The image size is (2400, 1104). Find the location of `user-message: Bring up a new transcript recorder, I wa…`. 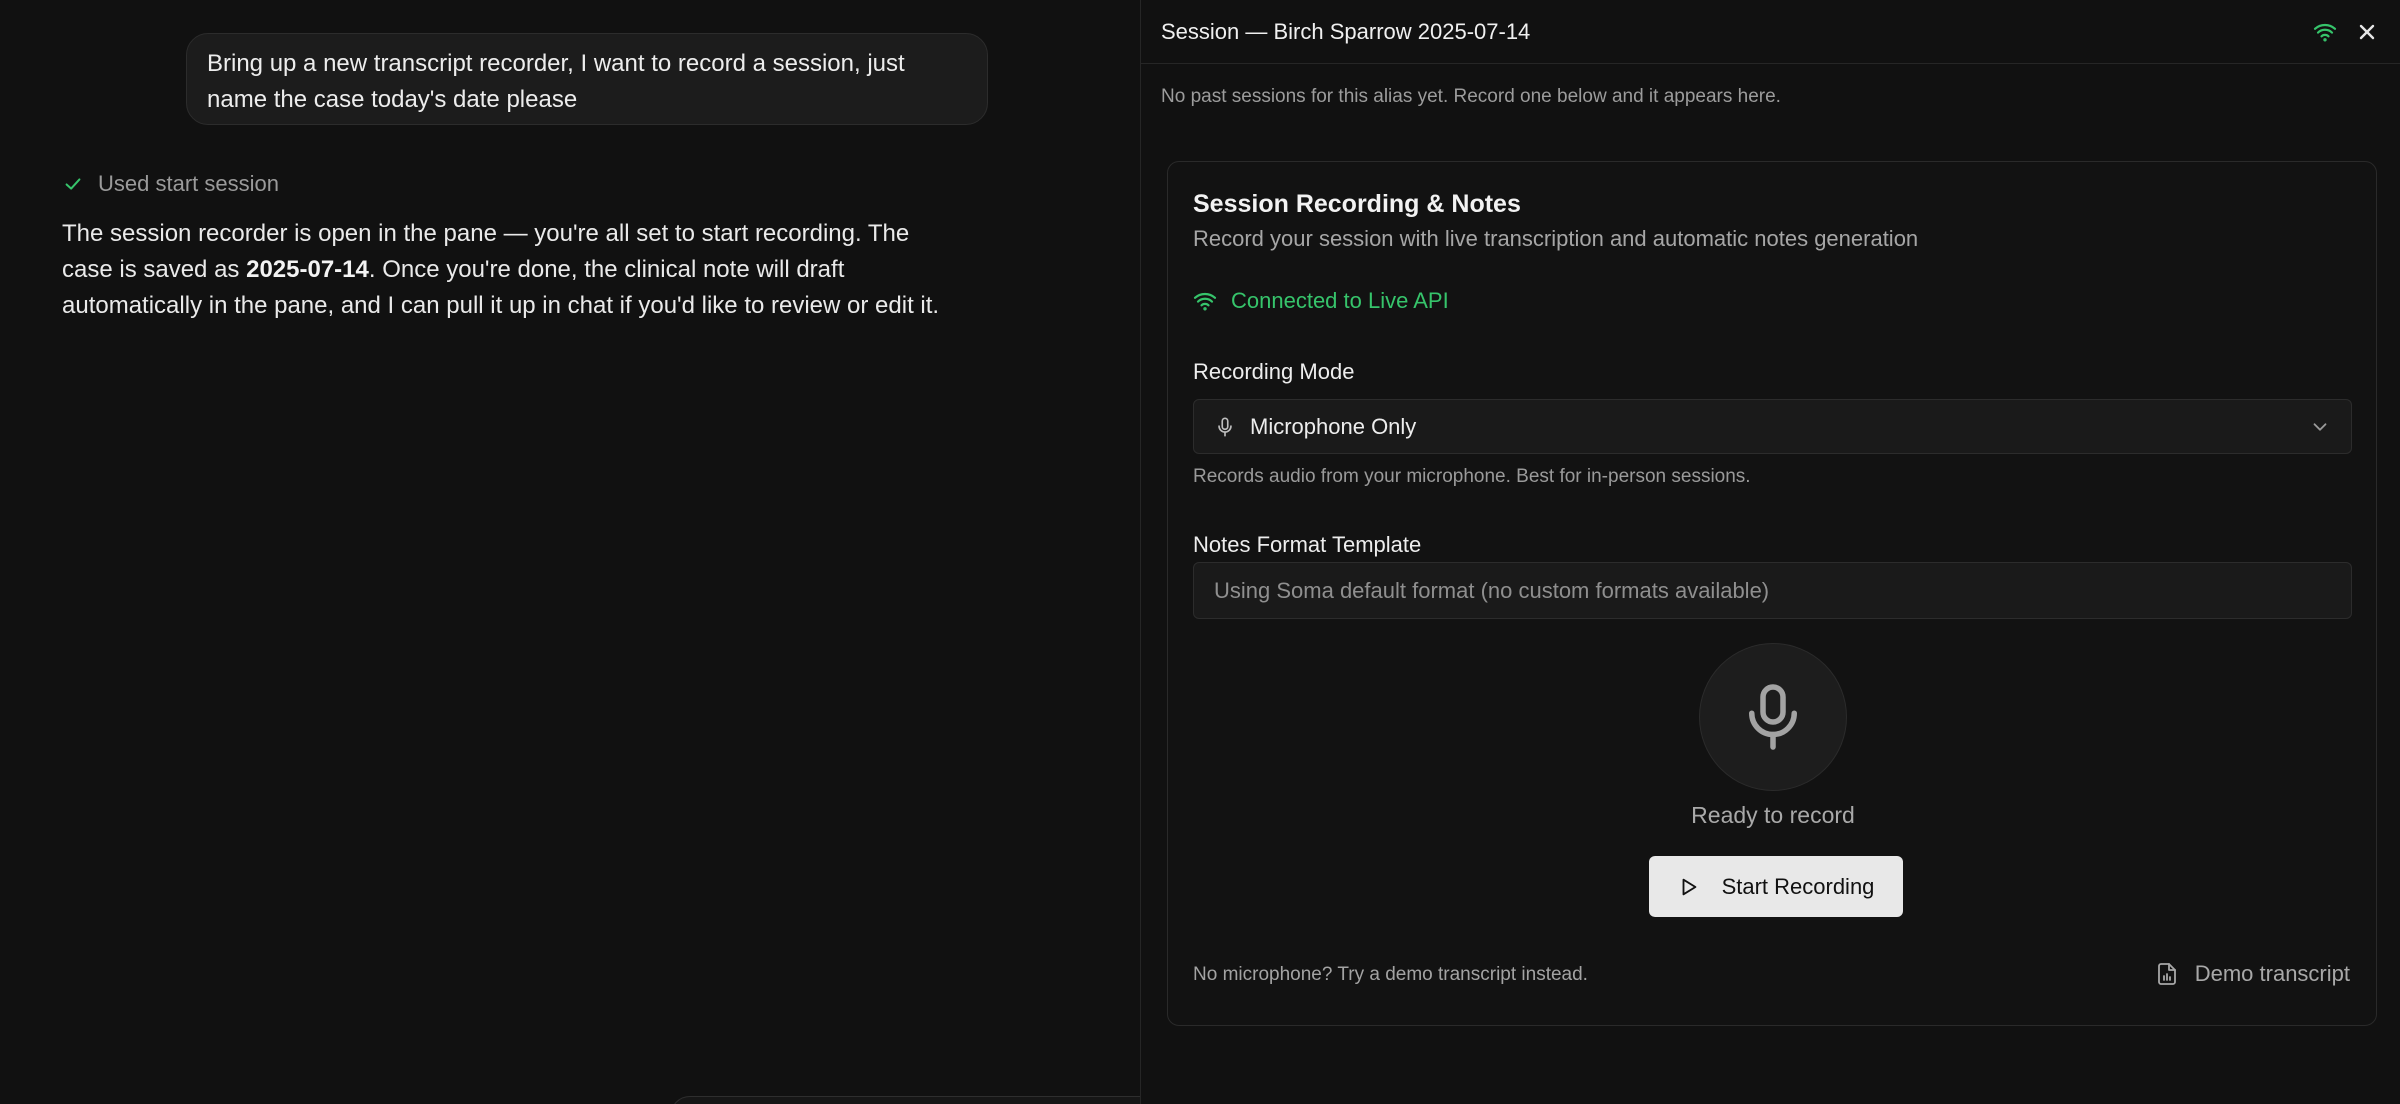

user-message: Bring up a new transcript recorder, I wa… is located at coordinates (587, 79).